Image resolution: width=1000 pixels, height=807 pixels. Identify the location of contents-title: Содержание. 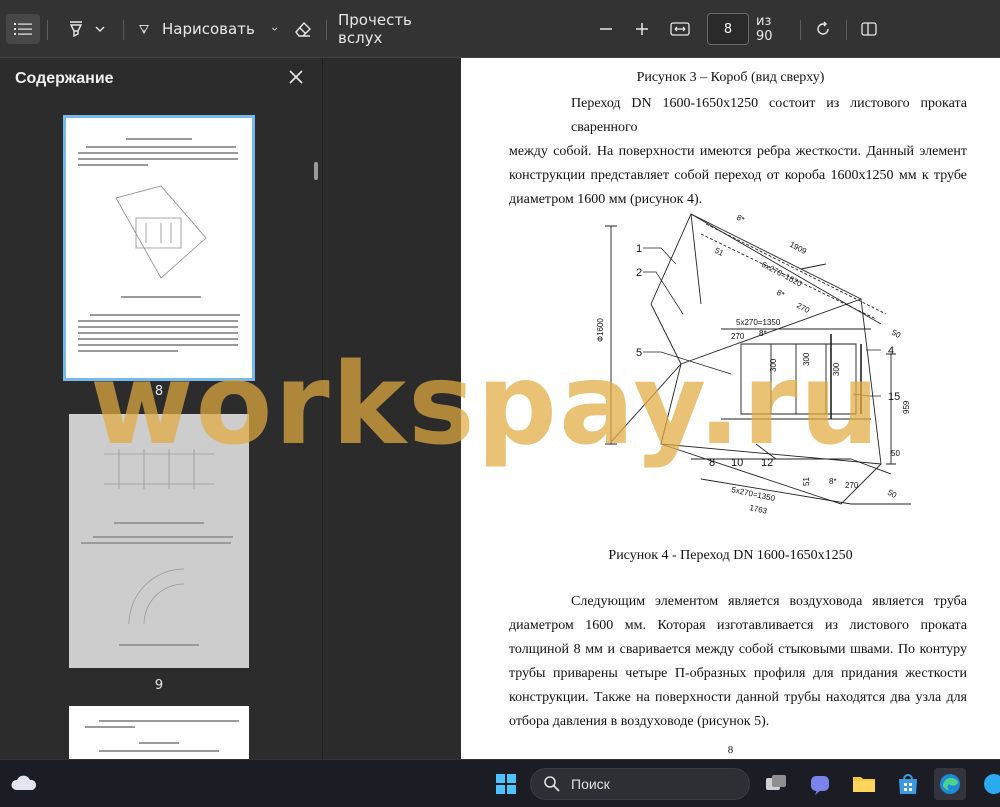
(64, 78).